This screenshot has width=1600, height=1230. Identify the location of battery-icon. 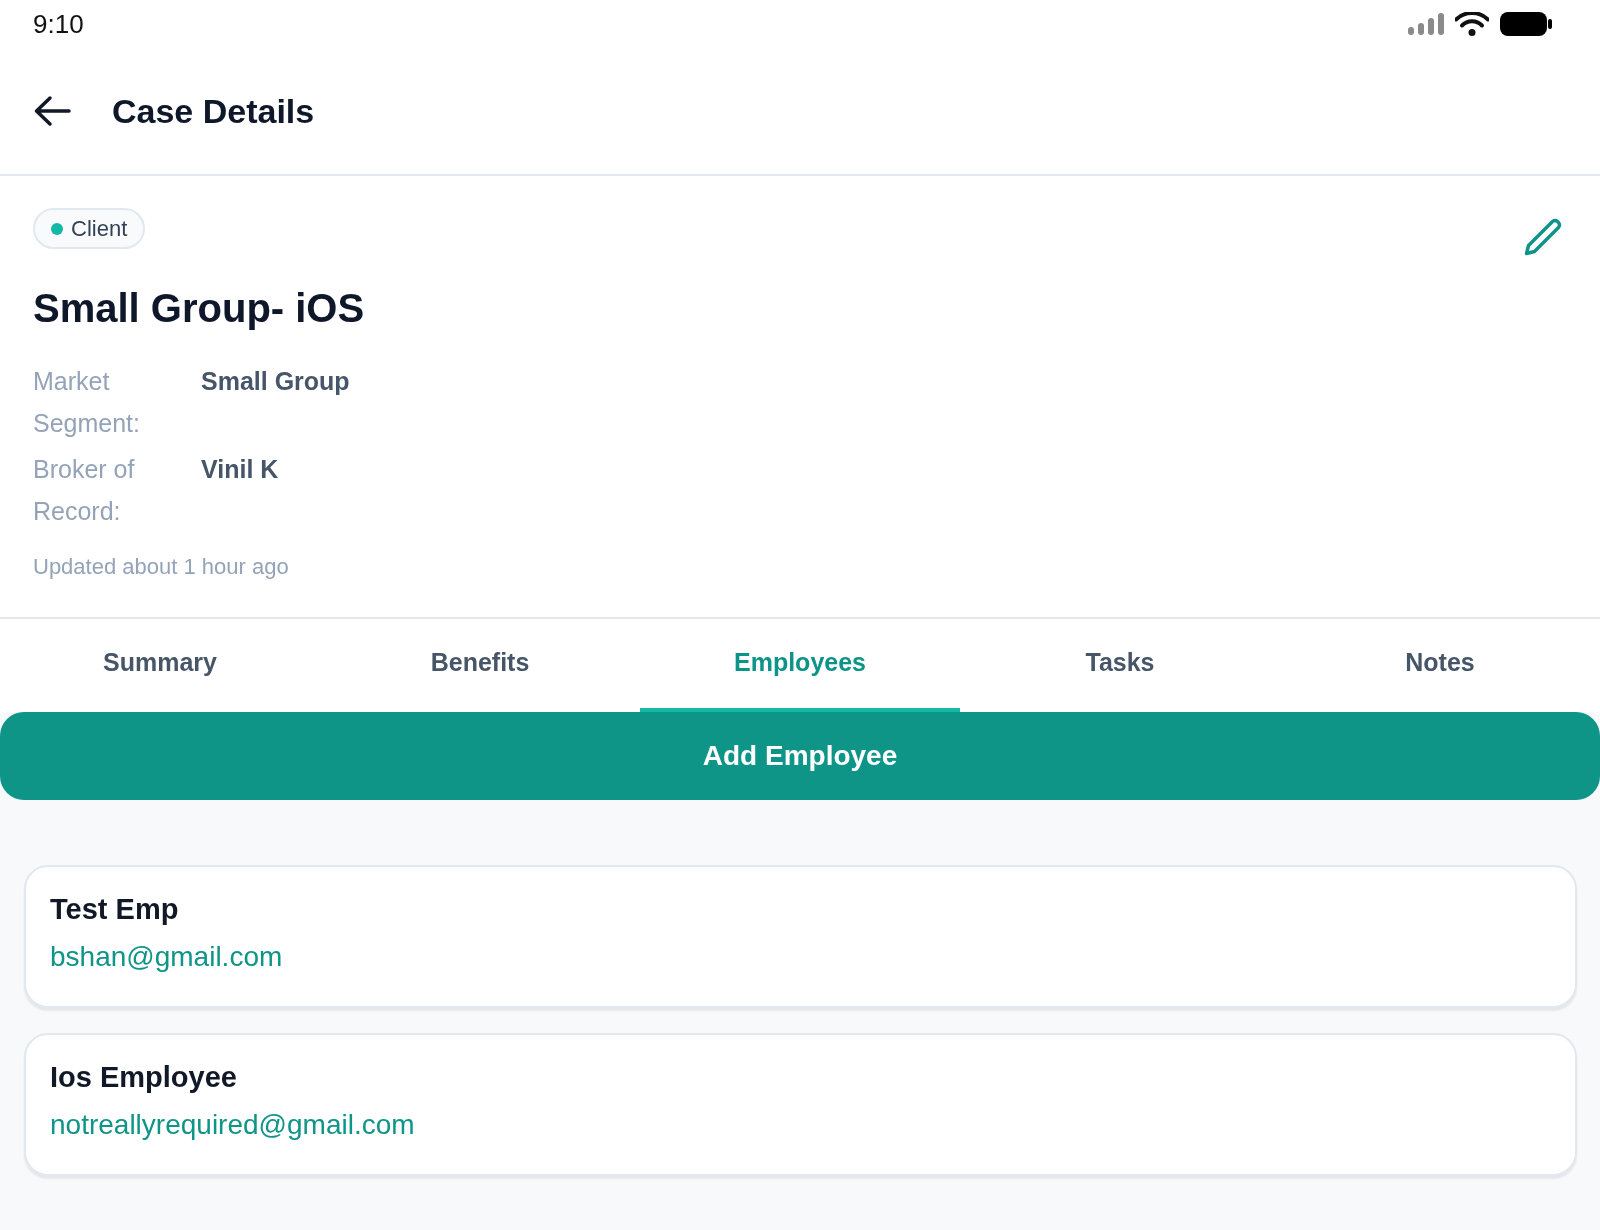
(1526, 24).